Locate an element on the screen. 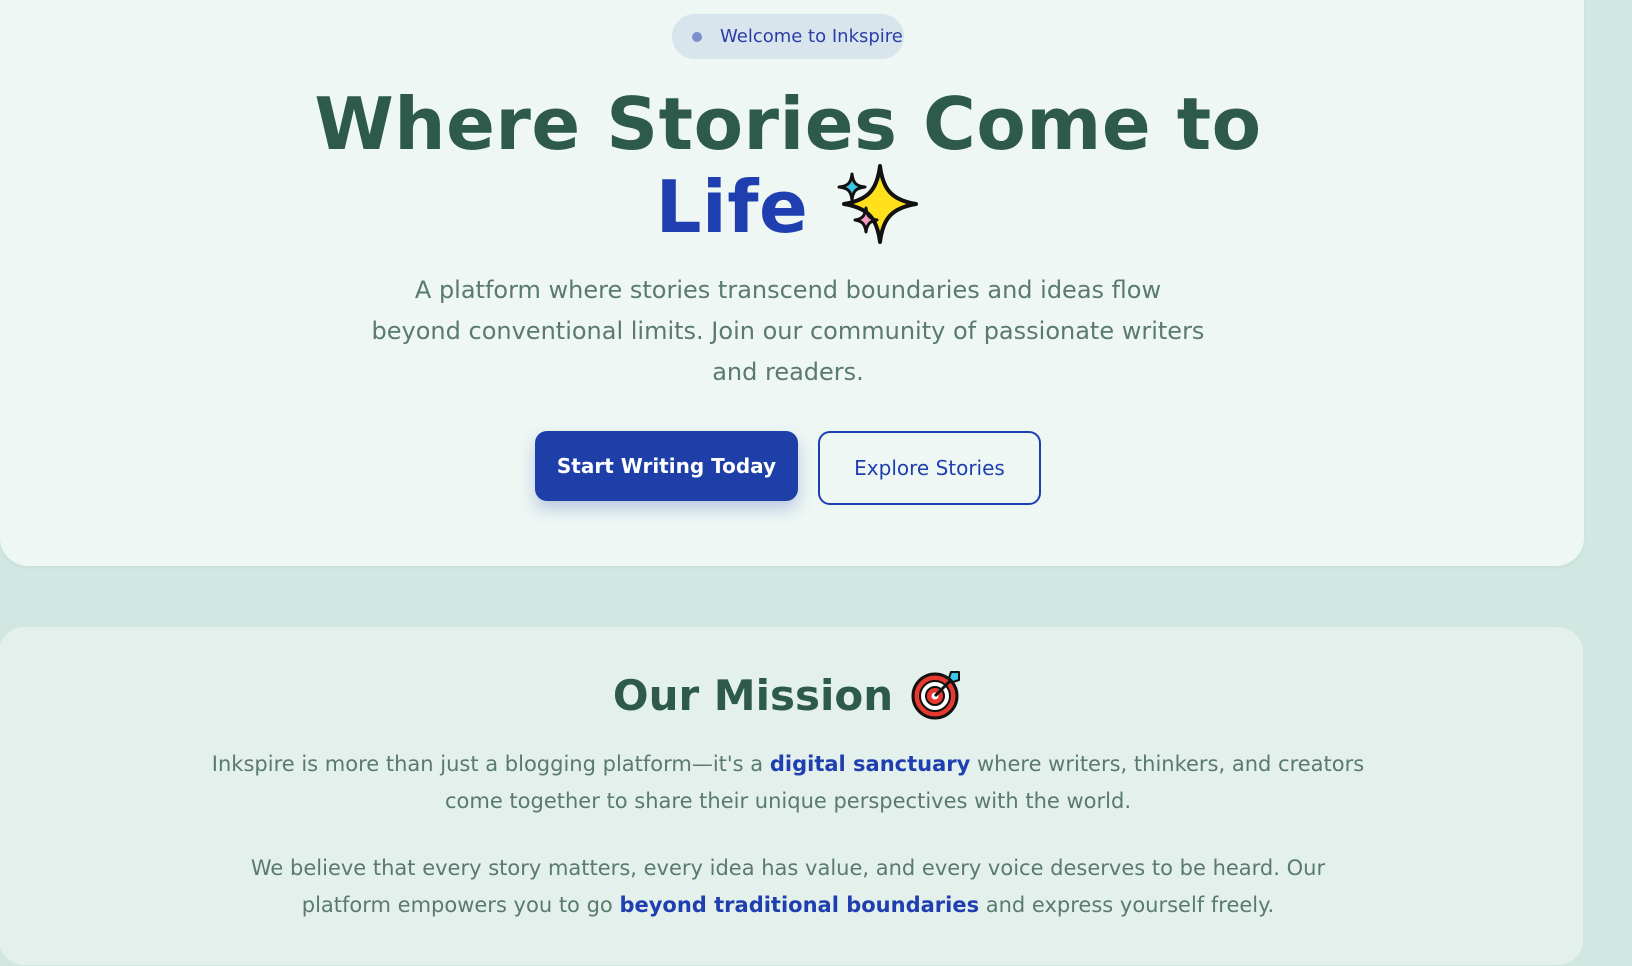  badge-text: Welcome to Inkspire is located at coordinates (811, 36).